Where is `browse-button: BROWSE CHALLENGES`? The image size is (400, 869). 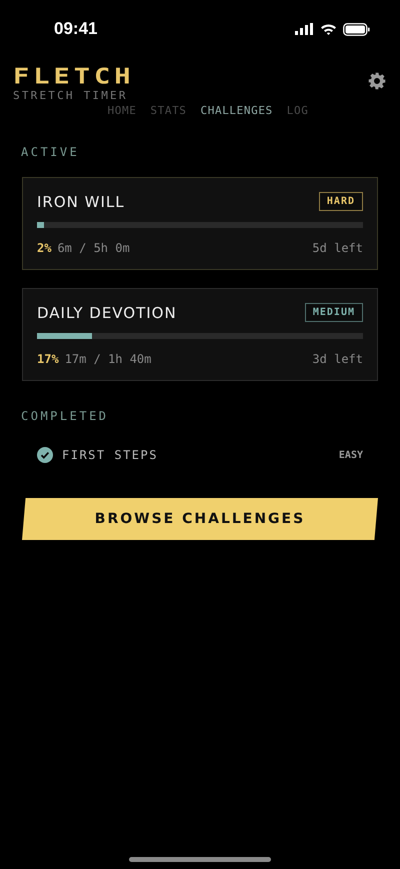 browse-button: BROWSE CHALLENGES is located at coordinates (200, 519).